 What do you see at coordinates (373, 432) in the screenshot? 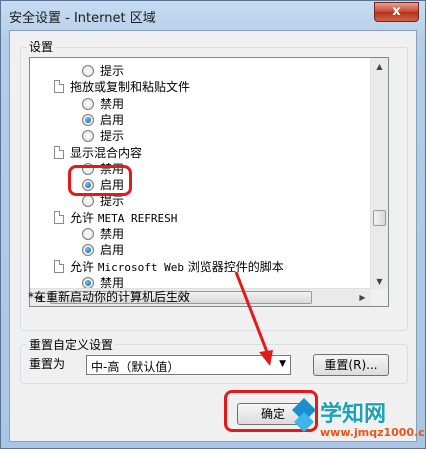
I see `watermark-url: www.jmqz1000.com` at bounding box center [373, 432].